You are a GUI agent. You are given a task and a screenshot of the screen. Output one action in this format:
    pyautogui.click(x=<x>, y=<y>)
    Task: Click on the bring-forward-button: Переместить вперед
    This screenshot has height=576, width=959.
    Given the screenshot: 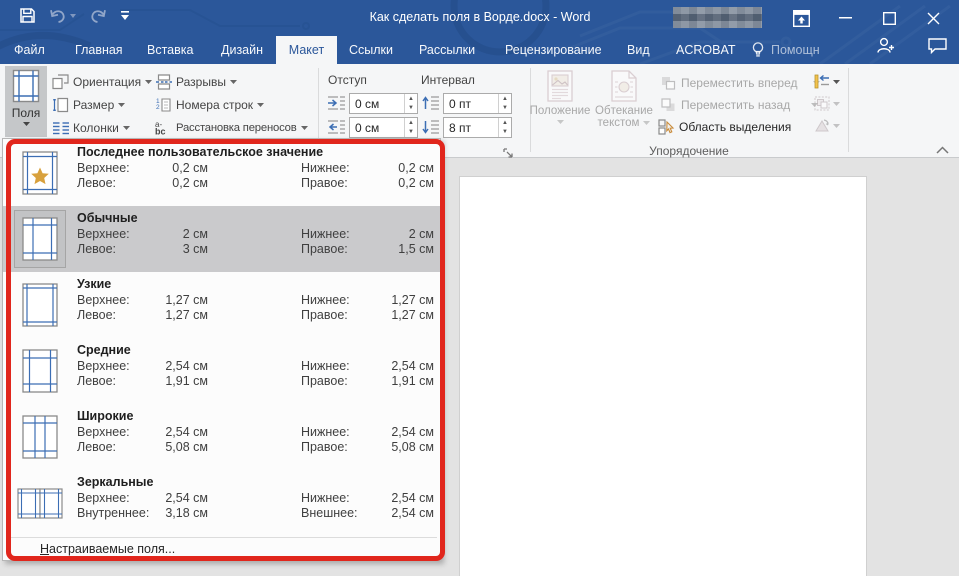 What is the action you would take?
    pyautogui.click(x=740, y=82)
    